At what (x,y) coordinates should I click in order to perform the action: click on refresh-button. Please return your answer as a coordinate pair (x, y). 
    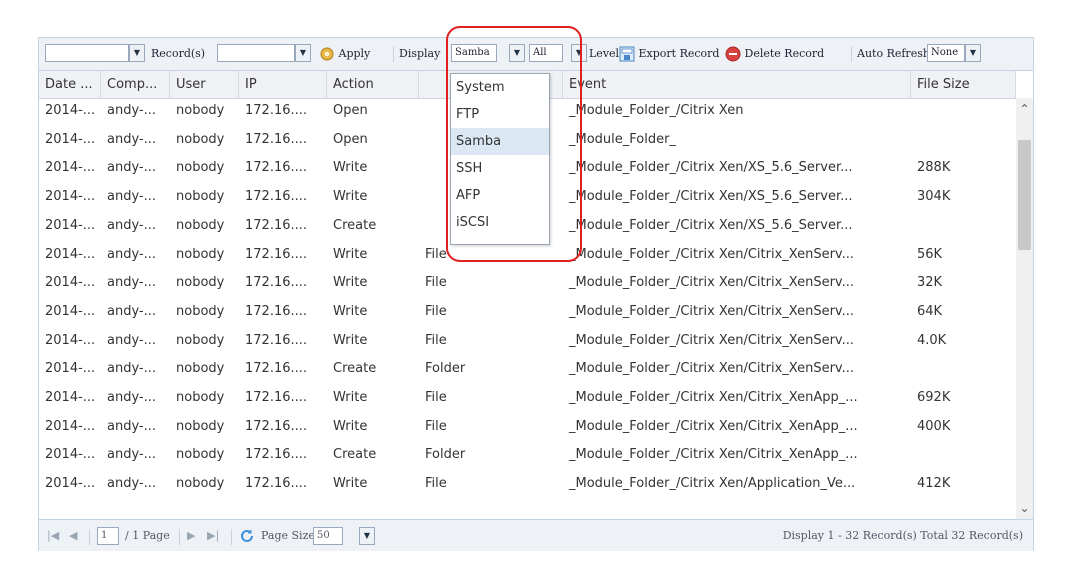
    Looking at the image, I should click on (247, 536).